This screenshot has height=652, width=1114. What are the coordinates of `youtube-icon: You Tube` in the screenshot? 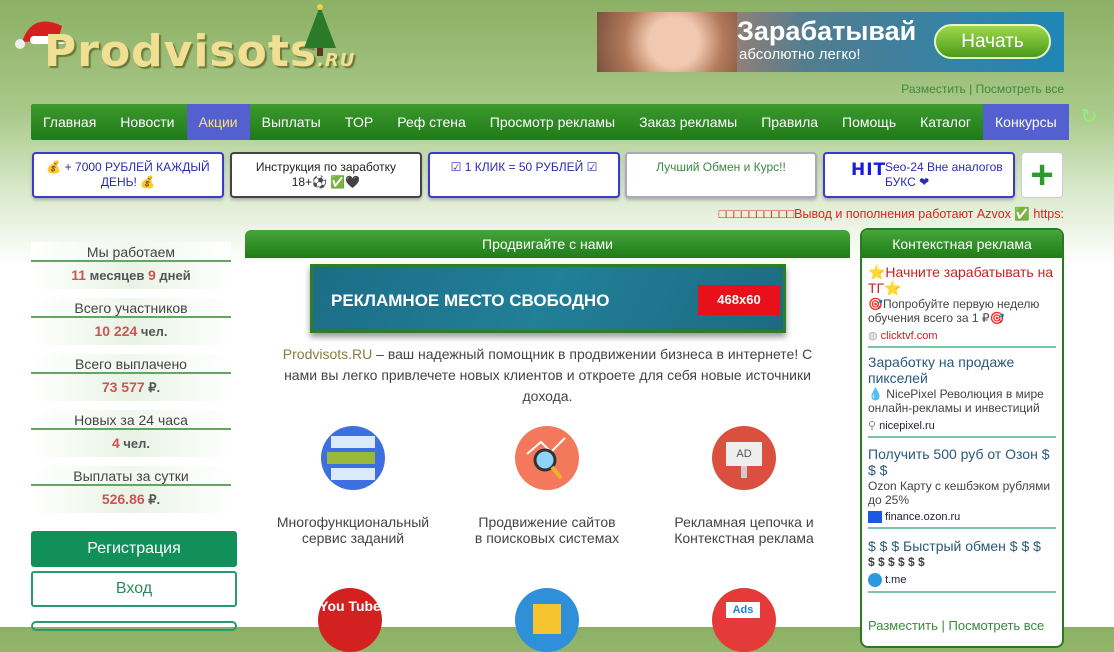 It's located at (350, 620).